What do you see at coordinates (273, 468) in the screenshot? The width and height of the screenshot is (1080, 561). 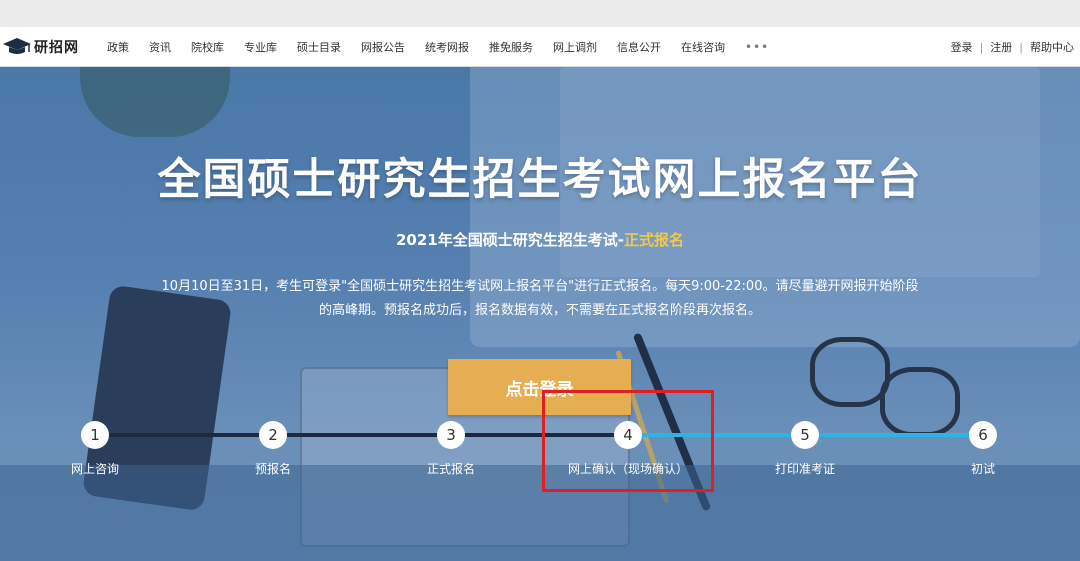 I see `step-label-2: 预报名` at bounding box center [273, 468].